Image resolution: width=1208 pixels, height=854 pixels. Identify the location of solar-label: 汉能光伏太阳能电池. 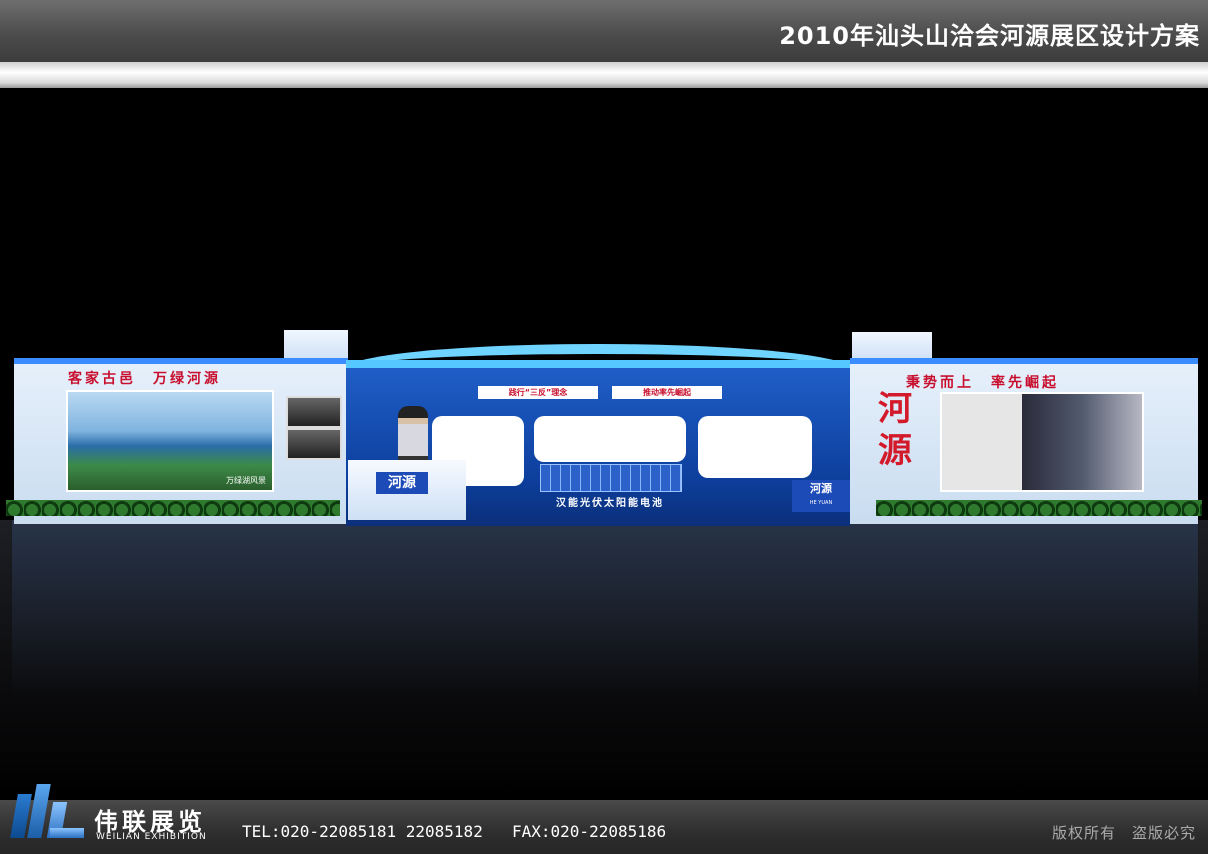
(610, 503).